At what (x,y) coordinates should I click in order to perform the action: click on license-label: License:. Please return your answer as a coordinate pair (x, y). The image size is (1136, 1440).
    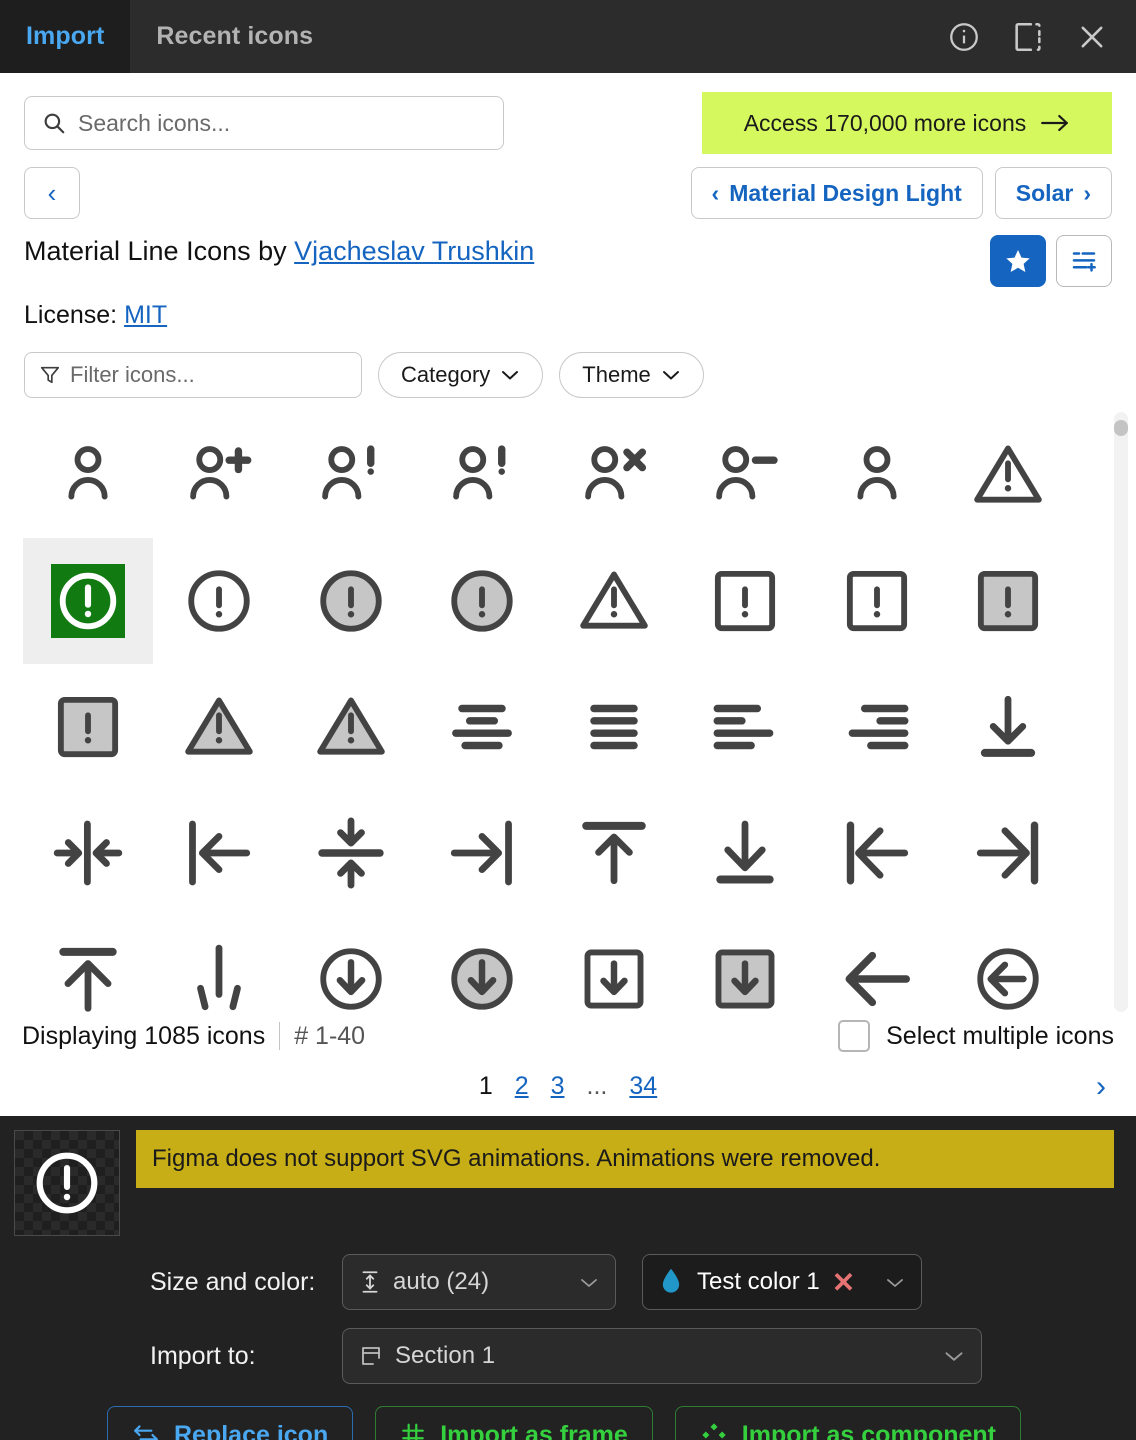
    Looking at the image, I should click on (71, 315).